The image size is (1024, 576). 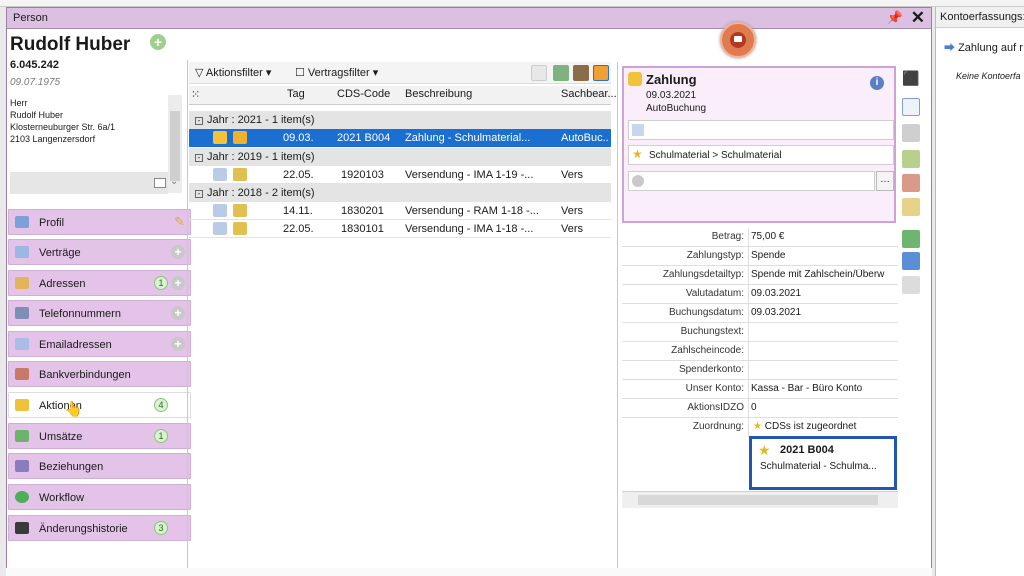 What do you see at coordinates (911, 107) in the screenshot?
I see `comment-icon` at bounding box center [911, 107].